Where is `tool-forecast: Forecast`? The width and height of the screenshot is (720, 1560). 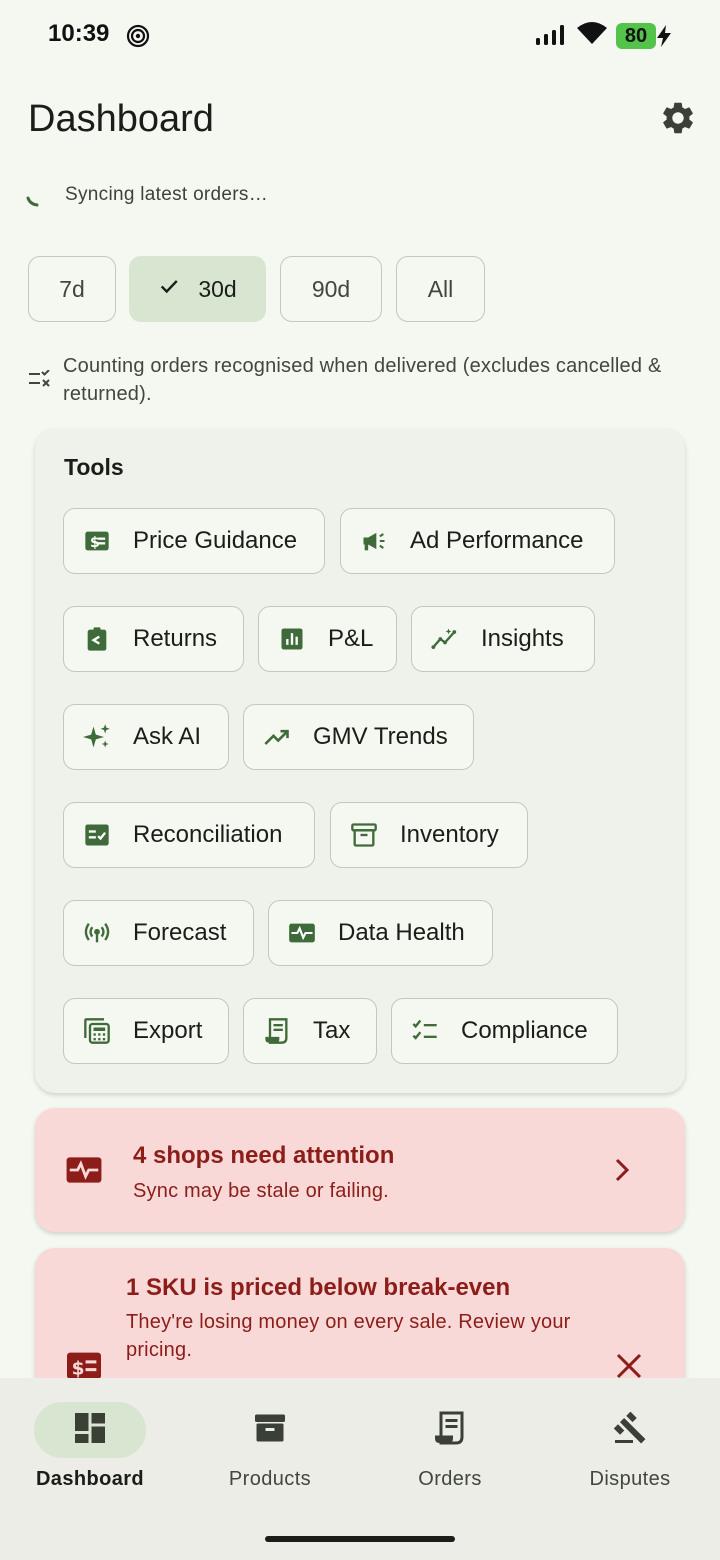
tool-forecast: Forecast is located at coordinates (158, 933).